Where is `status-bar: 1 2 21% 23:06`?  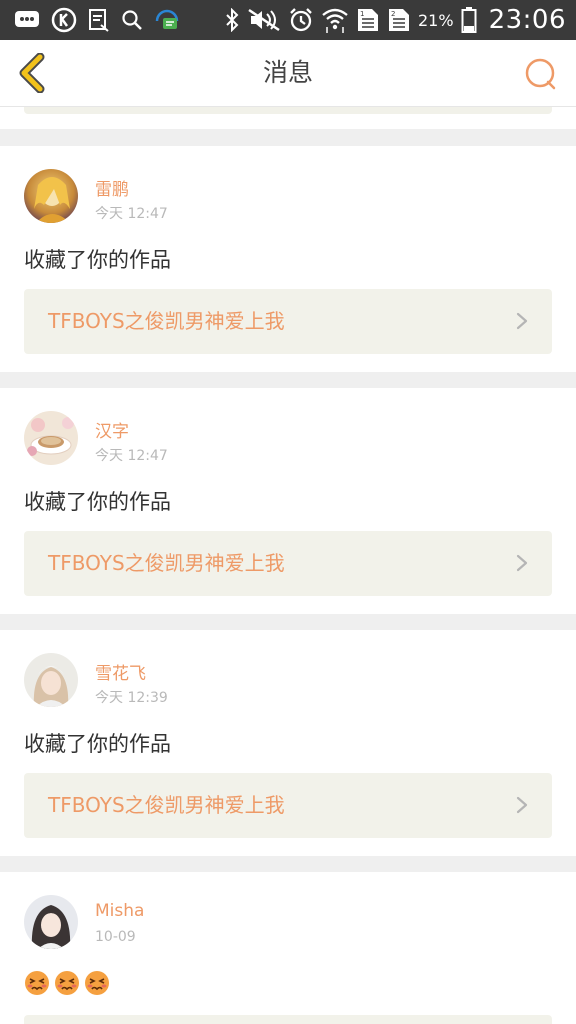 status-bar: 1 2 21% 23:06 is located at coordinates (288, 20).